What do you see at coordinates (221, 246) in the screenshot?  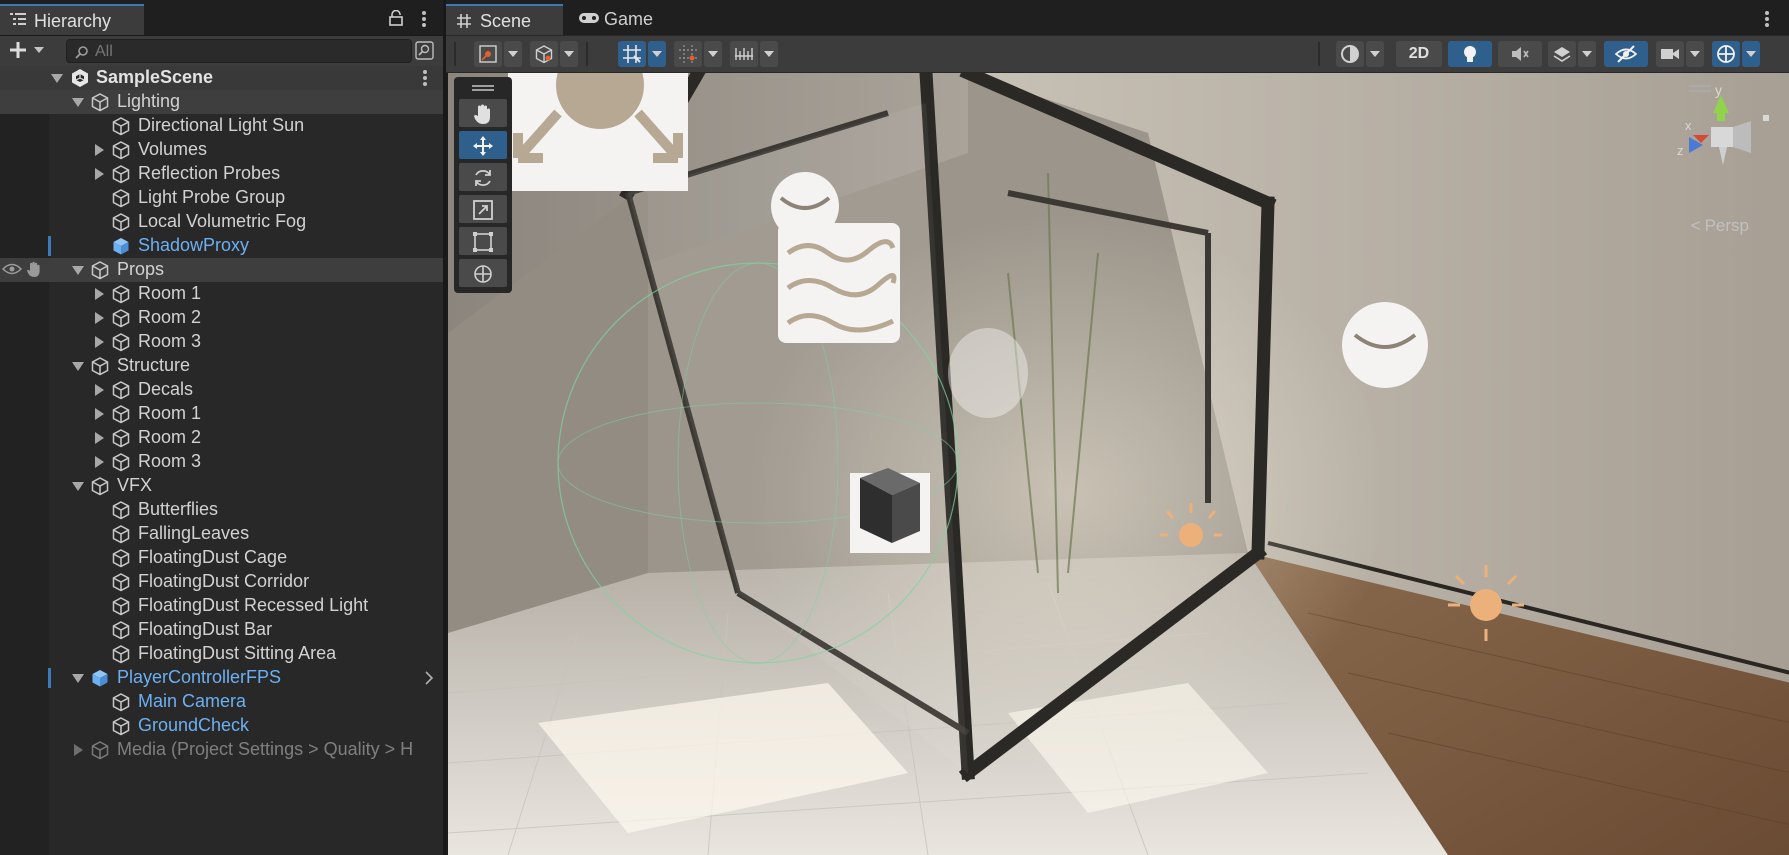 I see `hierarchy-item-shadowproxy: ShadowProxy` at bounding box center [221, 246].